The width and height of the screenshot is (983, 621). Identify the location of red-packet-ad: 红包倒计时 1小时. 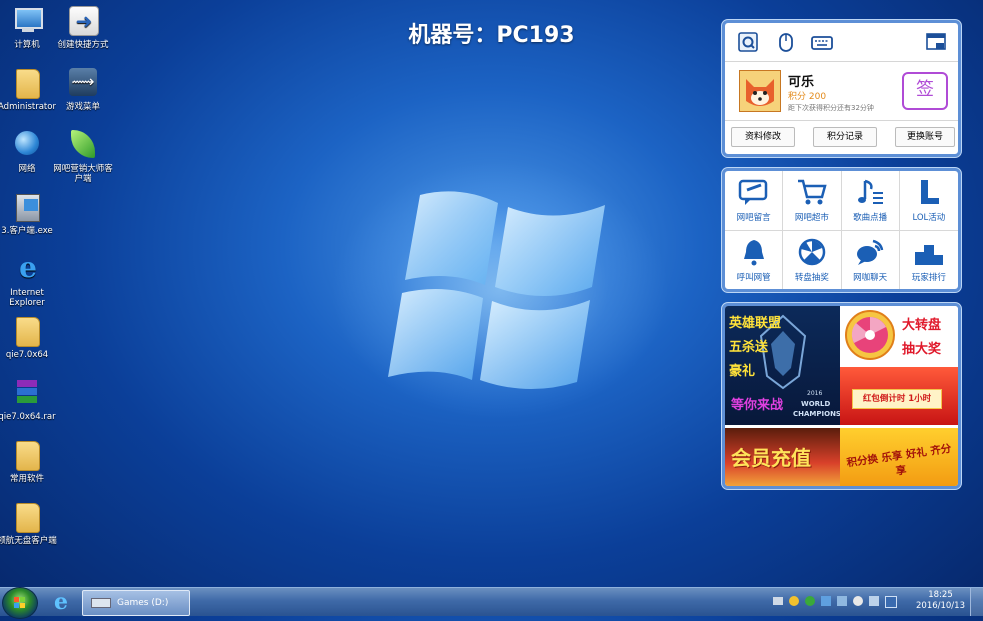
(899, 396).